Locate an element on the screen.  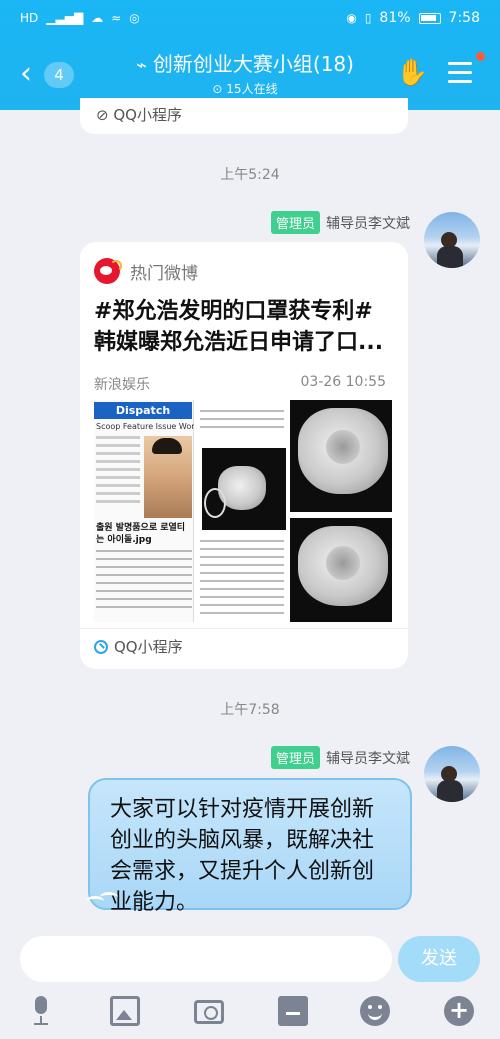
previous-card-footer: ⊘ QQ小程序 is located at coordinates (244, 116).